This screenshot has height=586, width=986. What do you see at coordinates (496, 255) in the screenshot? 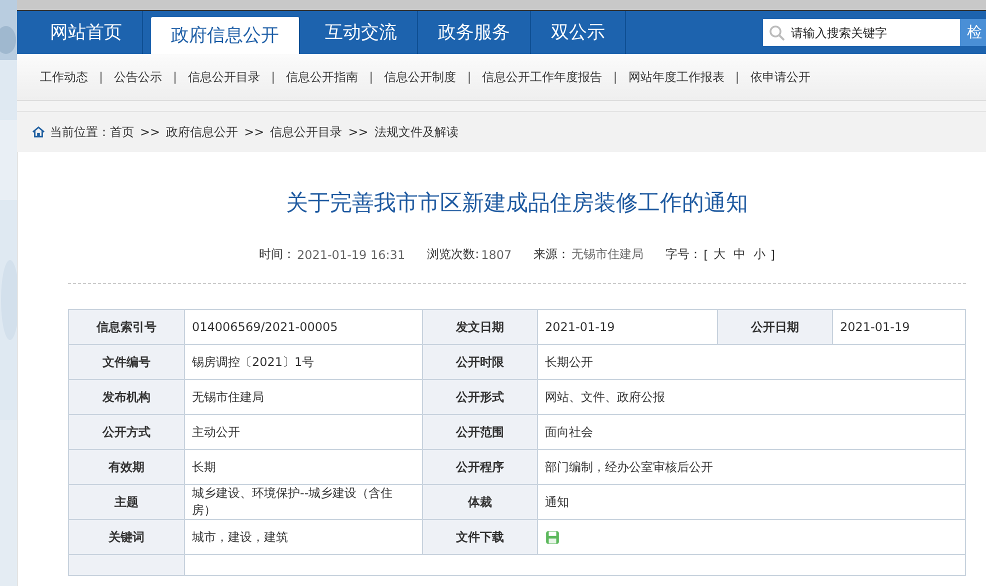
I see `meta-value: 1807` at bounding box center [496, 255].